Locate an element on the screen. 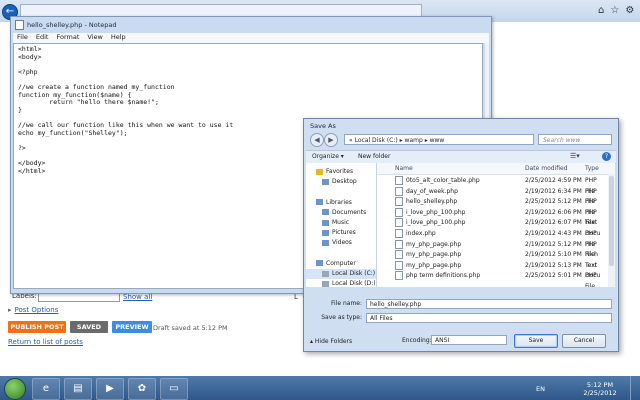 Image resolution: width=640 pixels, height=400 pixels. browser-home-star-gear-icons: ⌂☆⚙ is located at coordinates (619, 10).